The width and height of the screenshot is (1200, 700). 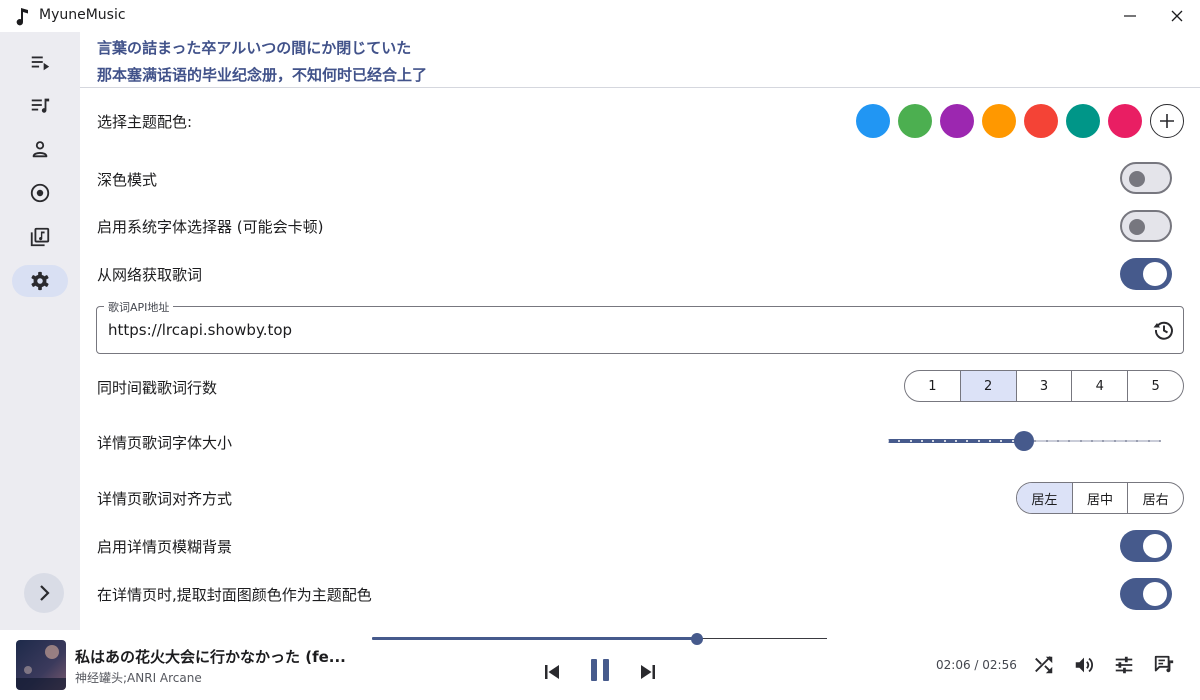 I want to click on online-lyrics-toggle, so click(x=1146, y=274).